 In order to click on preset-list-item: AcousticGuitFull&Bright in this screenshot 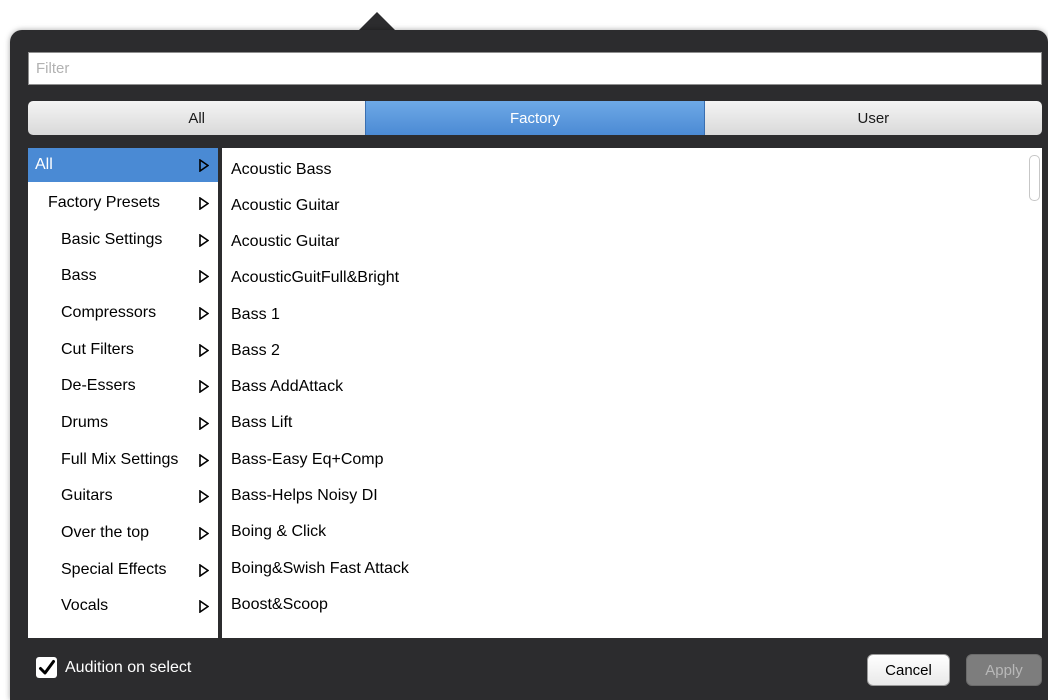, I will do `click(315, 278)`.